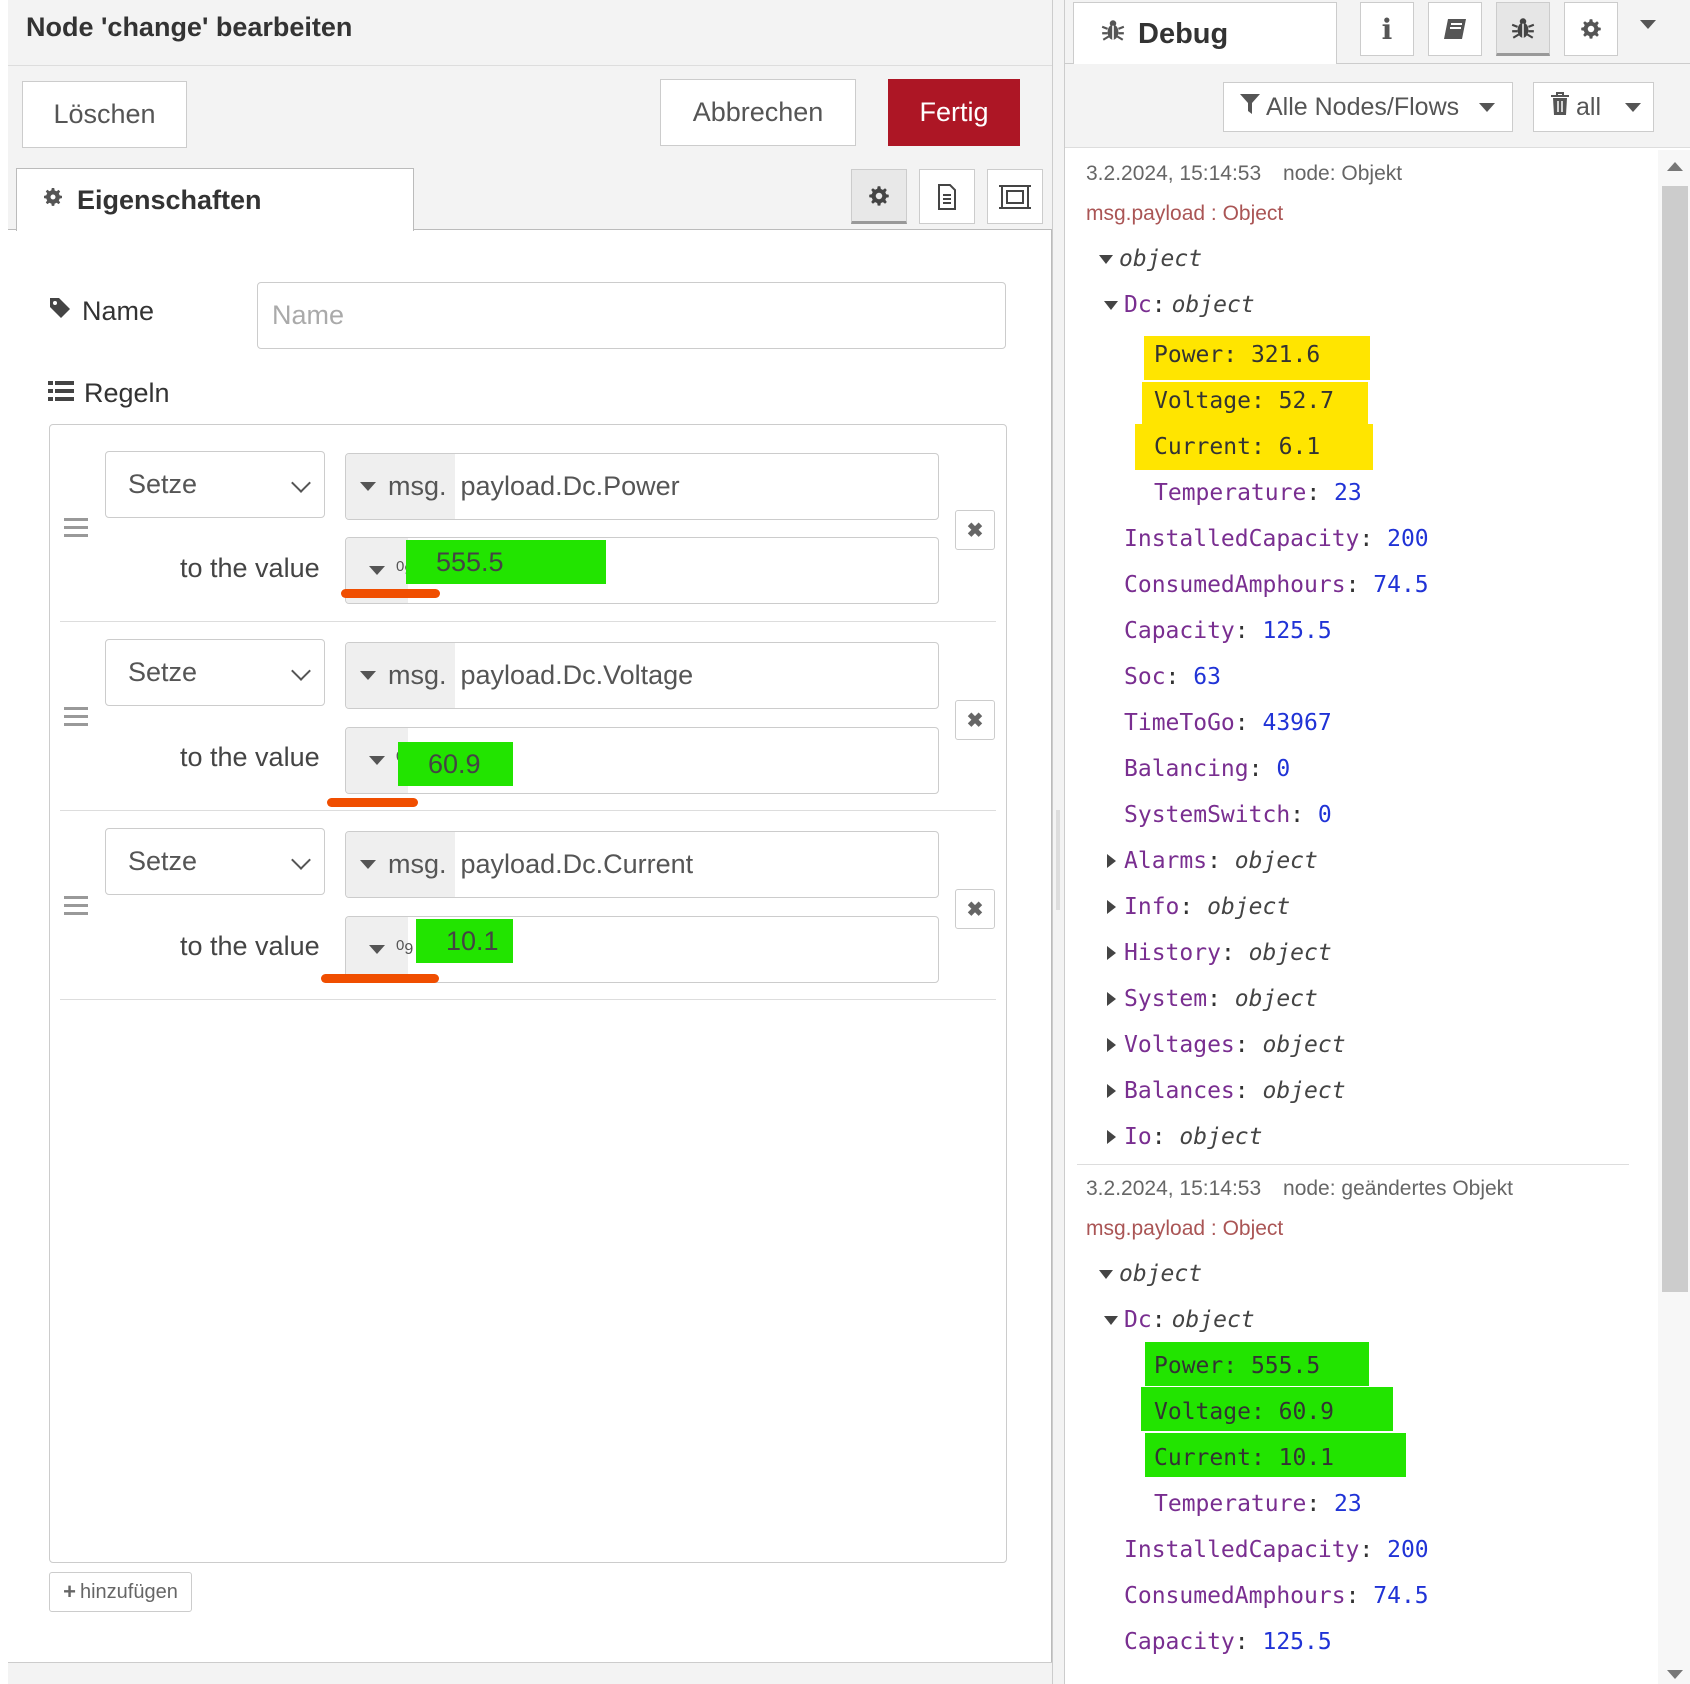  I want to click on plus-icon: +, so click(69, 1591).